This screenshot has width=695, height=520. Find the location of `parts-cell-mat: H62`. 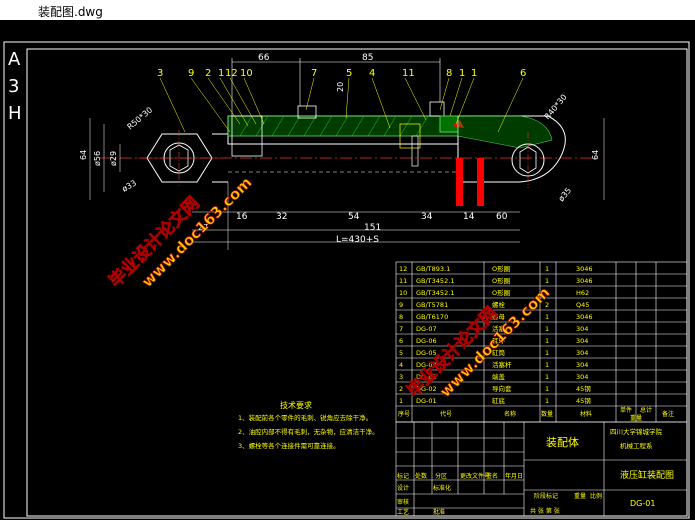

parts-cell-mat: H62 is located at coordinates (582, 293).